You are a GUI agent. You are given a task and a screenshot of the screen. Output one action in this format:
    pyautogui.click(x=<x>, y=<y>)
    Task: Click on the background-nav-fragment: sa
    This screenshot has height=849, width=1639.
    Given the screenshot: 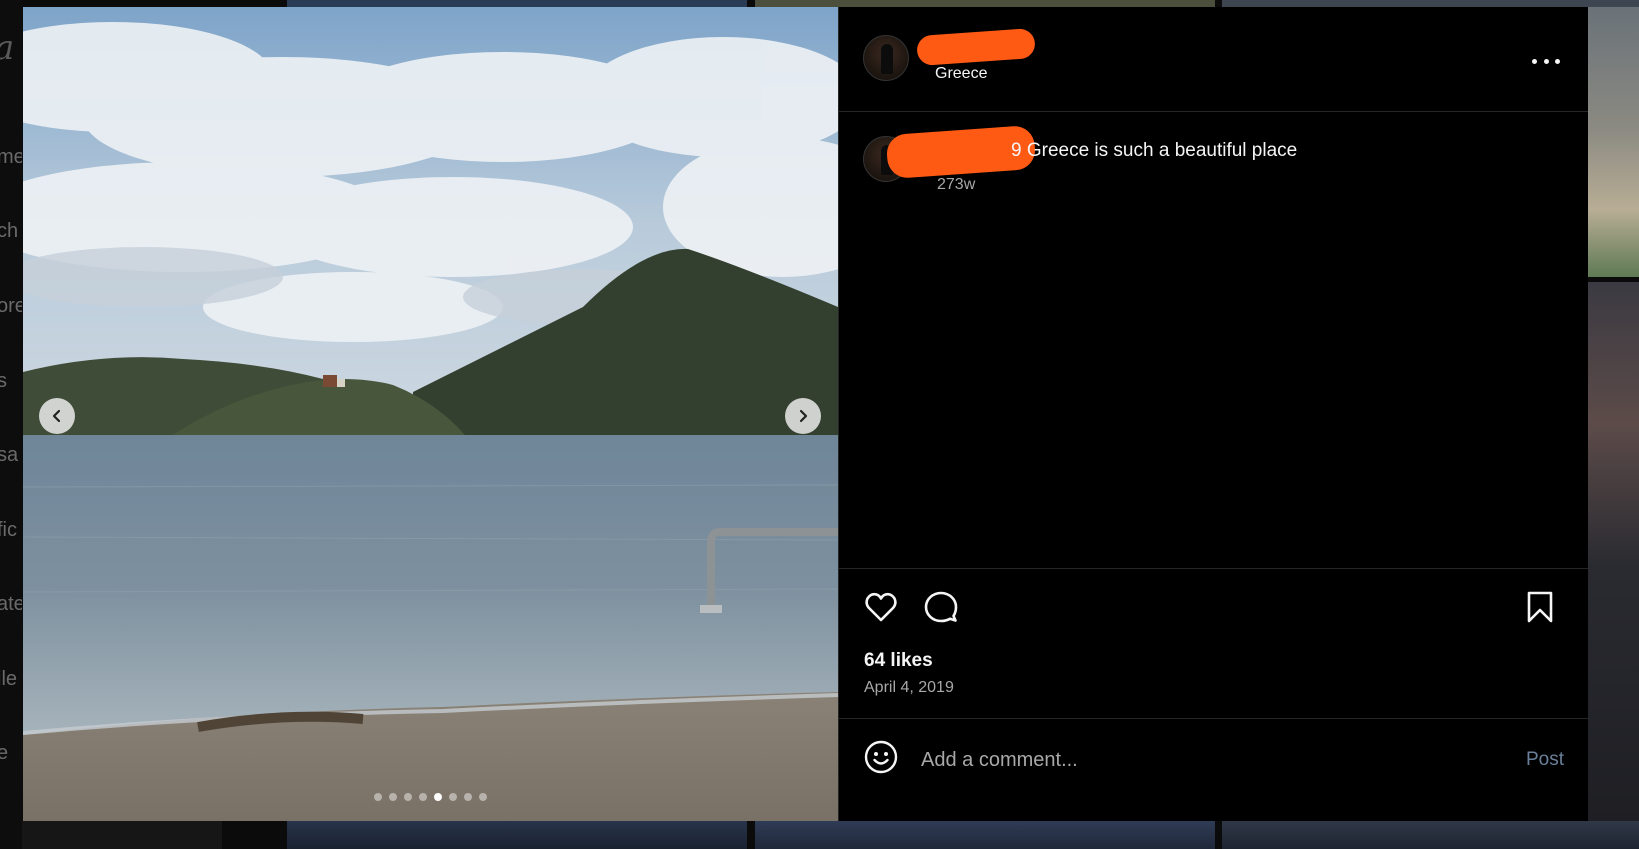 What is the action you would take?
    pyautogui.click(x=9, y=455)
    